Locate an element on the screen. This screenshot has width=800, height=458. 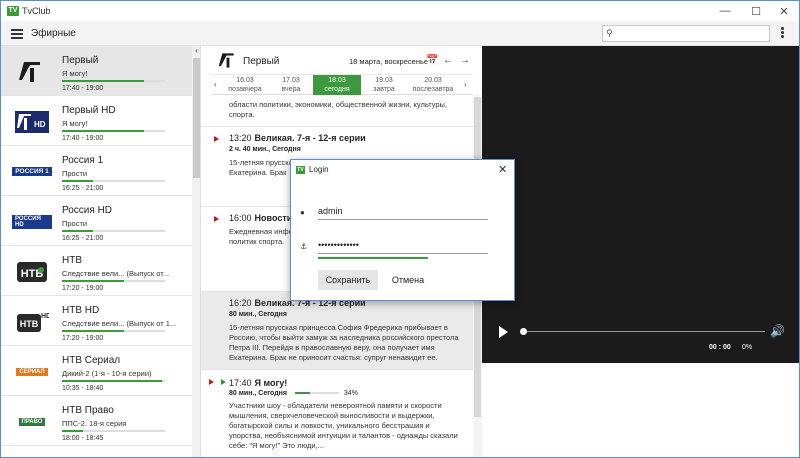
search-input: ⚲ is located at coordinates (686, 33).